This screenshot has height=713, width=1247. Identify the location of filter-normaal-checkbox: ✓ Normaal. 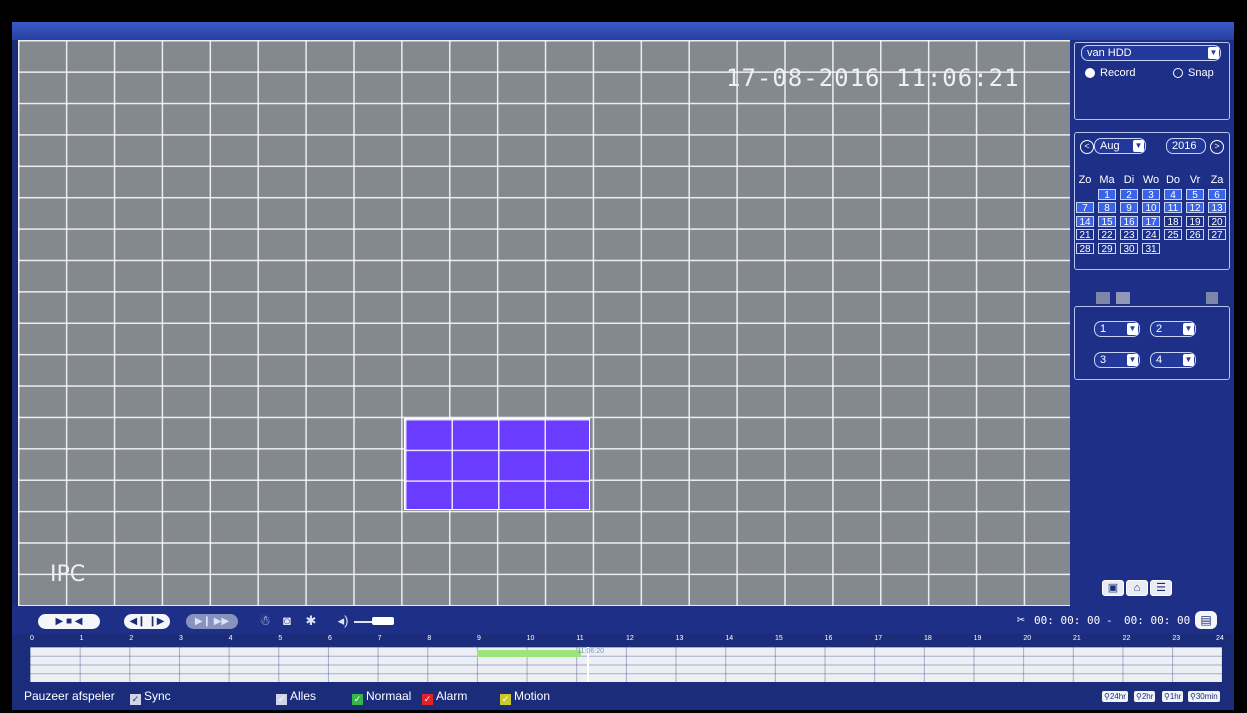
(381, 697).